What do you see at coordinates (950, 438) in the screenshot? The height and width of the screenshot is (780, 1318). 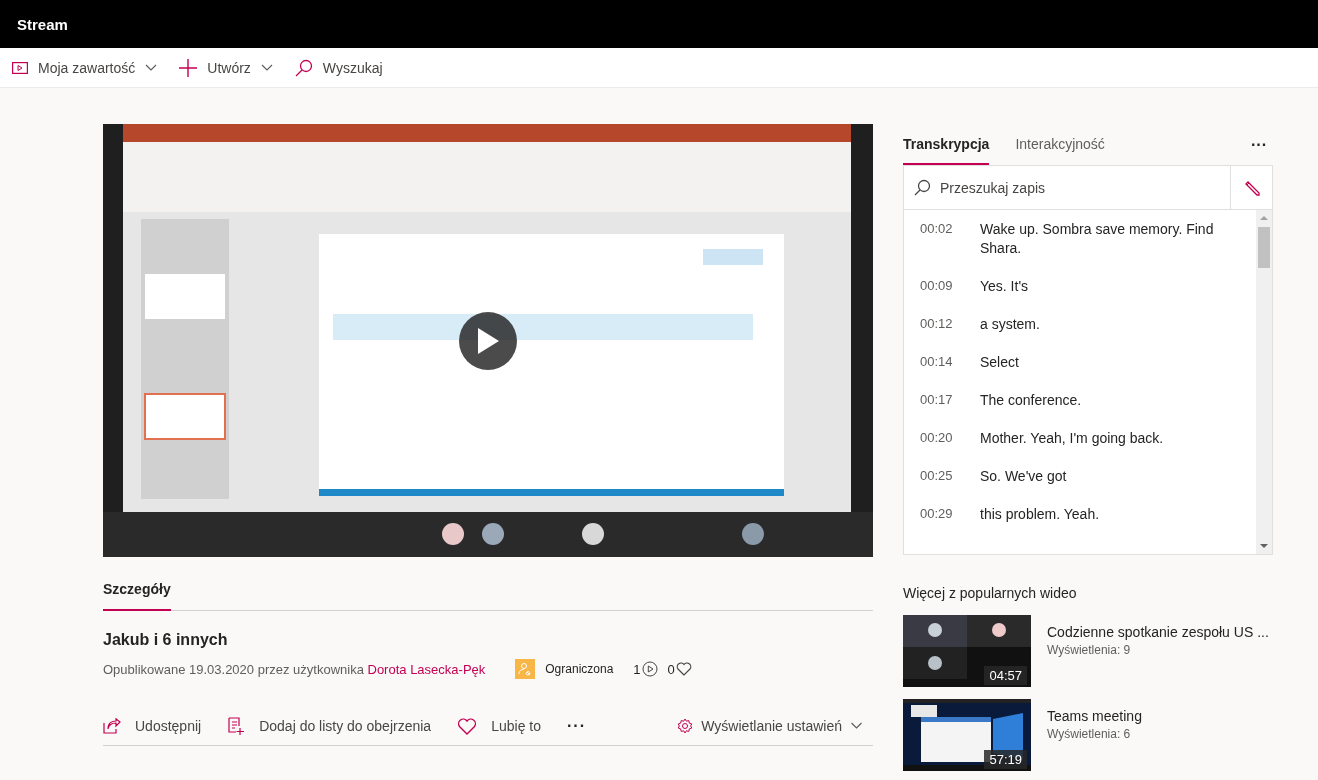 I see `timestamp: 00:20` at bounding box center [950, 438].